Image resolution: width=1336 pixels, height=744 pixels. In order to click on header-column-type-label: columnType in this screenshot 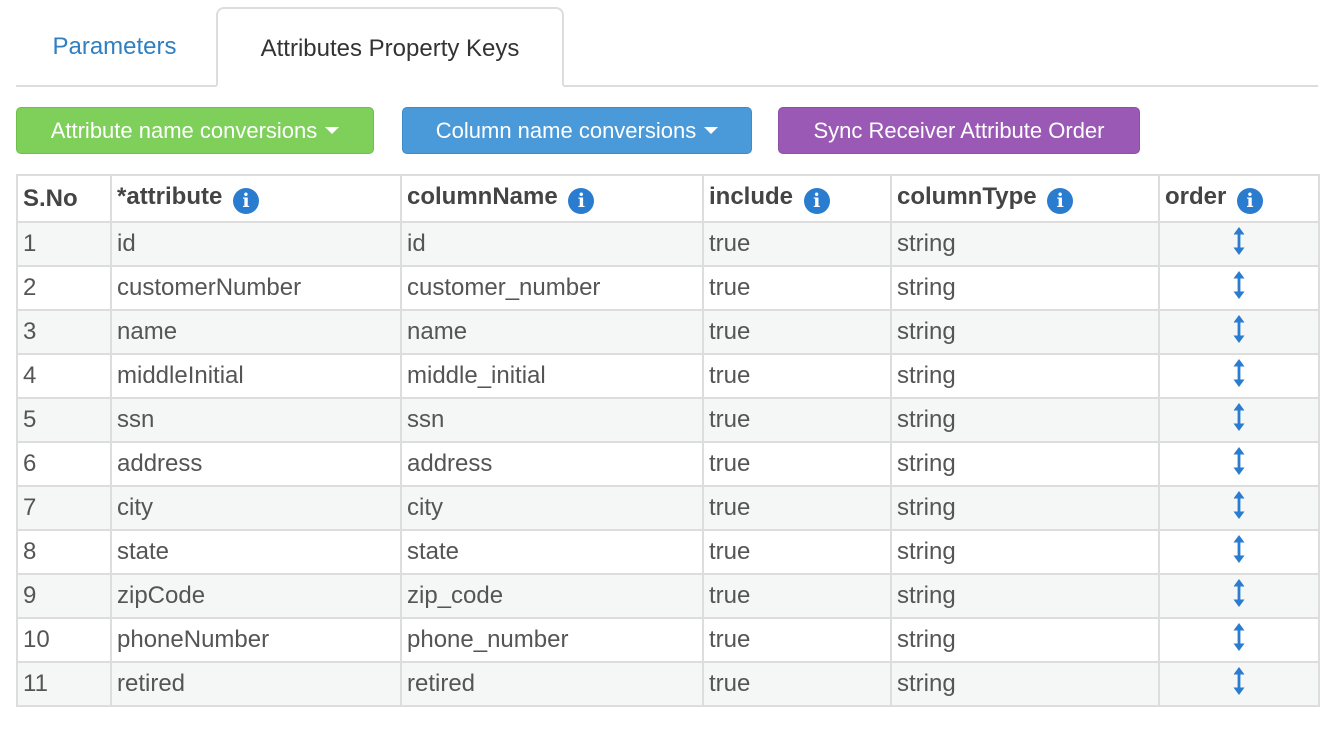, I will do `click(967, 196)`.